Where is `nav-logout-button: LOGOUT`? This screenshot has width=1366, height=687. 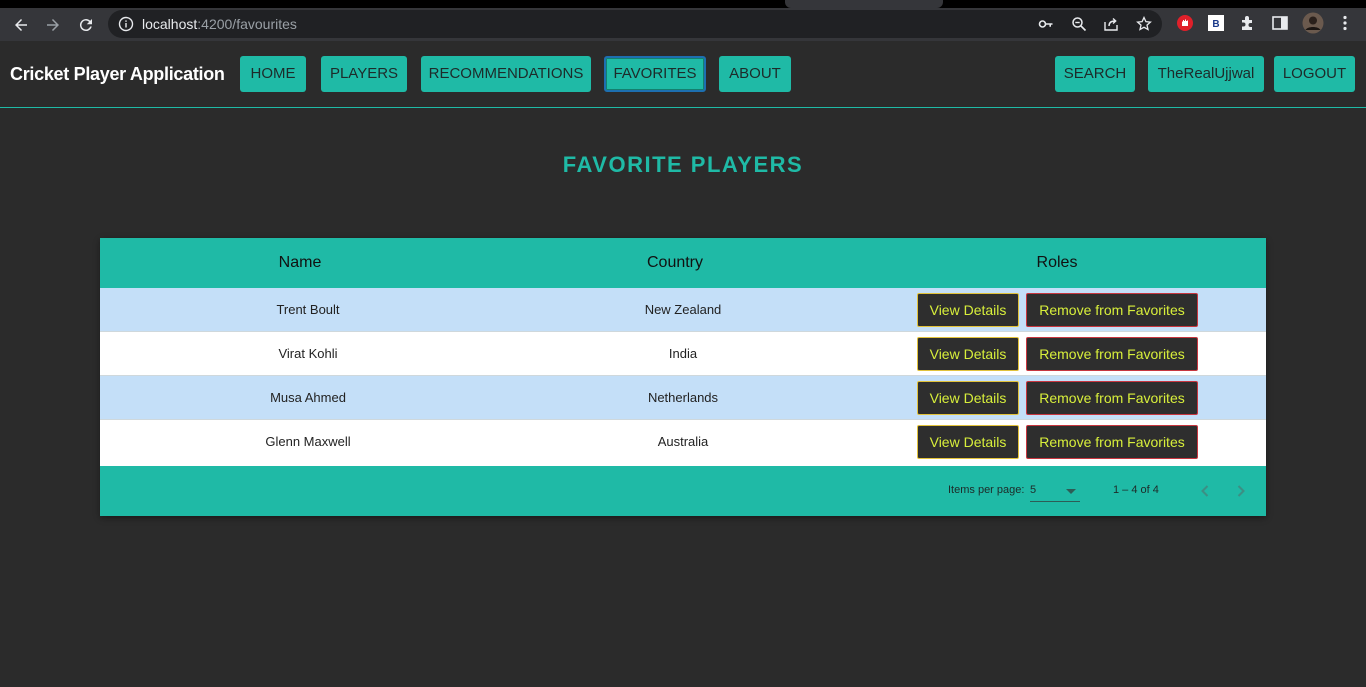 nav-logout-button: LOGOUT is located at coordinates (1314, 74).